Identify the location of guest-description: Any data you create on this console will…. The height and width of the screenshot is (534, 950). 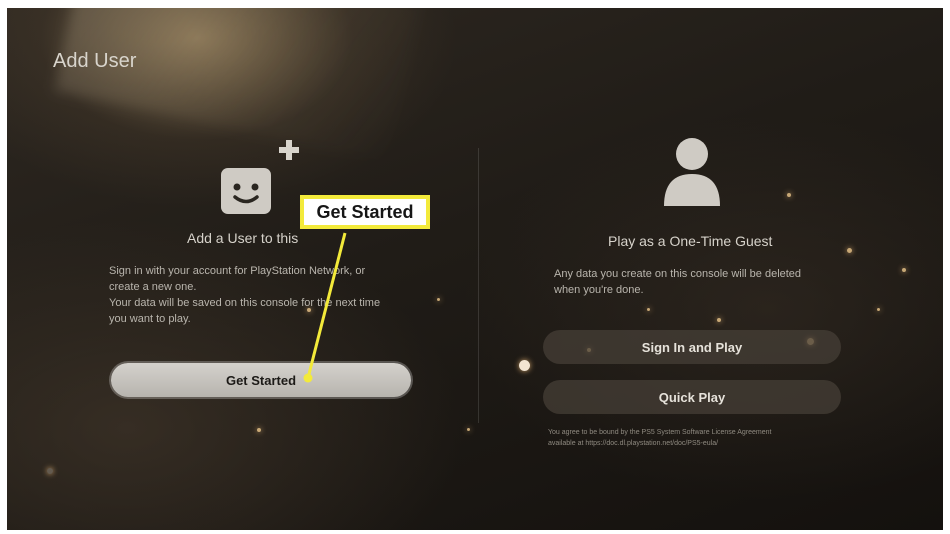
(704, 282).